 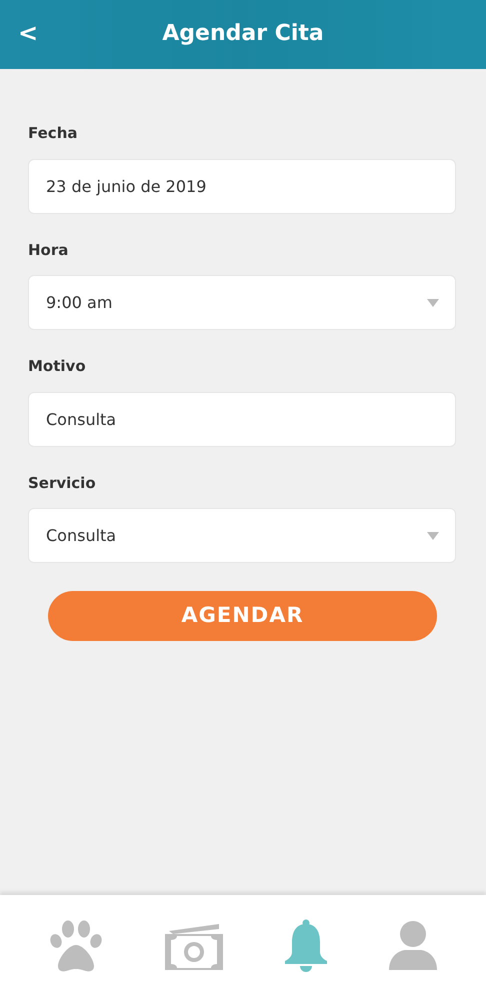 I want to click on user-icon, so click(x=412, y=946).